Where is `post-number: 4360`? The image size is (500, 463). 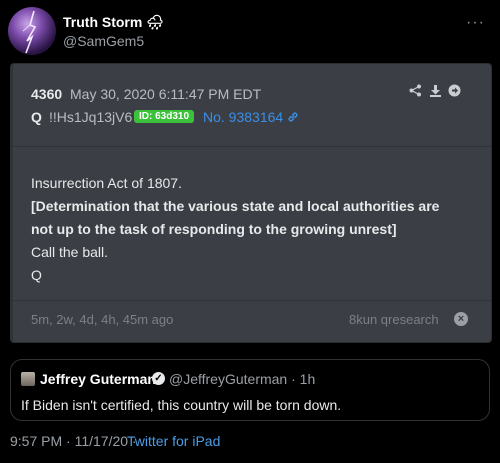 post-number: 4360 is located at coordinates (47, 94).